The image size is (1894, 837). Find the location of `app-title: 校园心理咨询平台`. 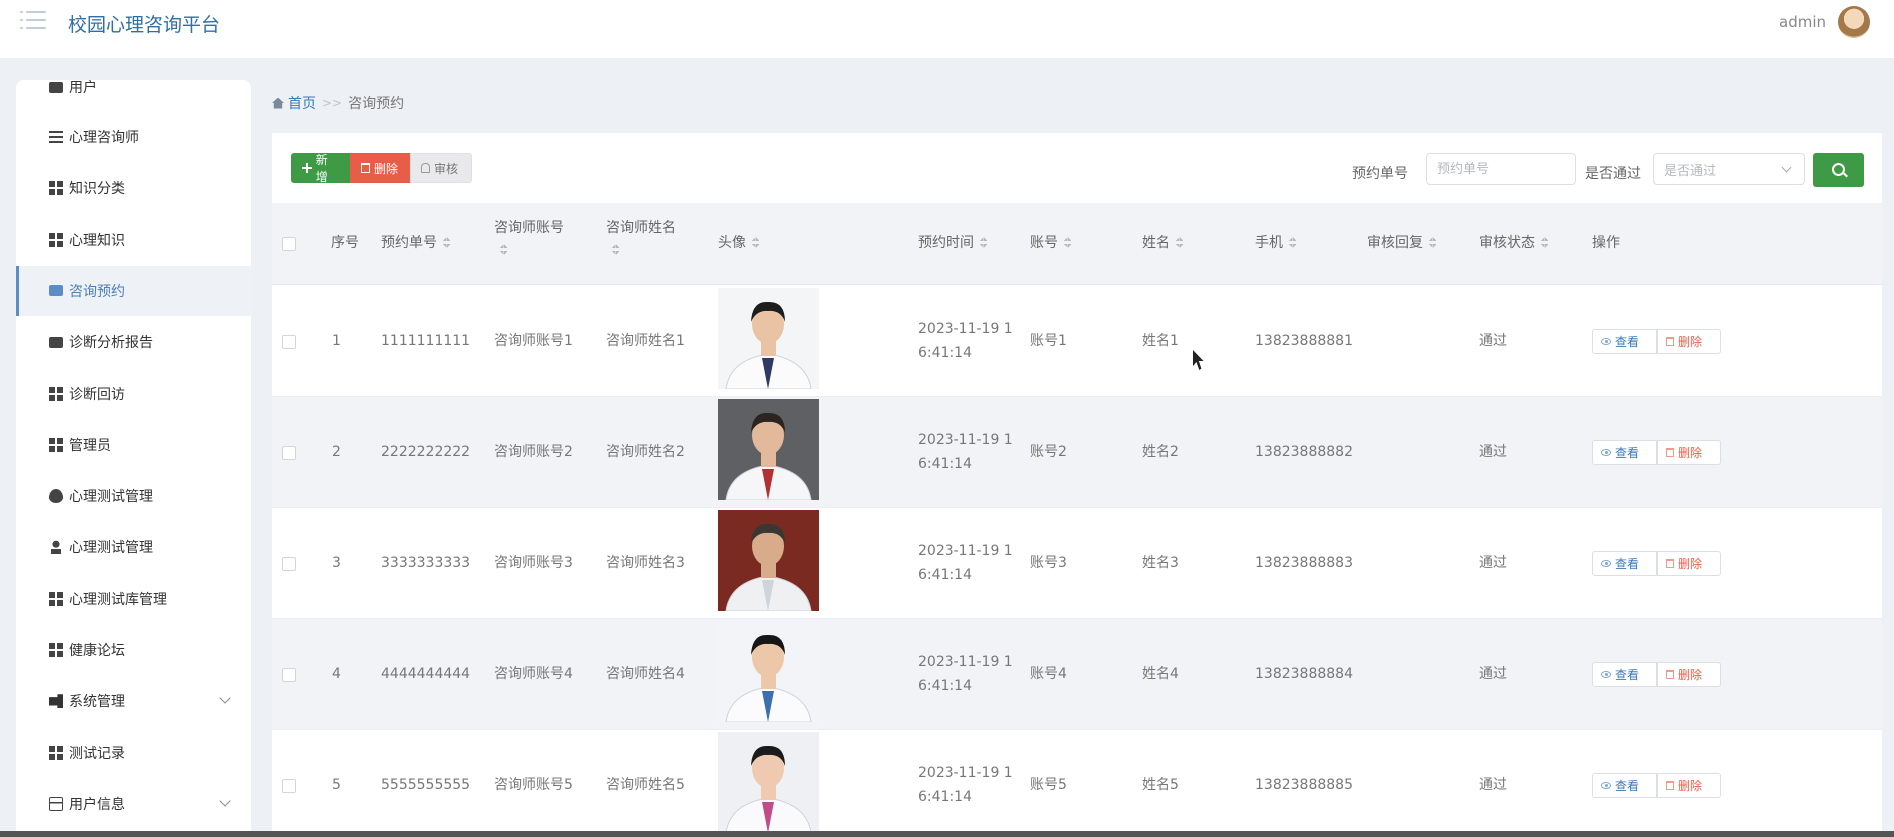

app-title: 校园心理咨询平台 is located at coordinates (144, 25).